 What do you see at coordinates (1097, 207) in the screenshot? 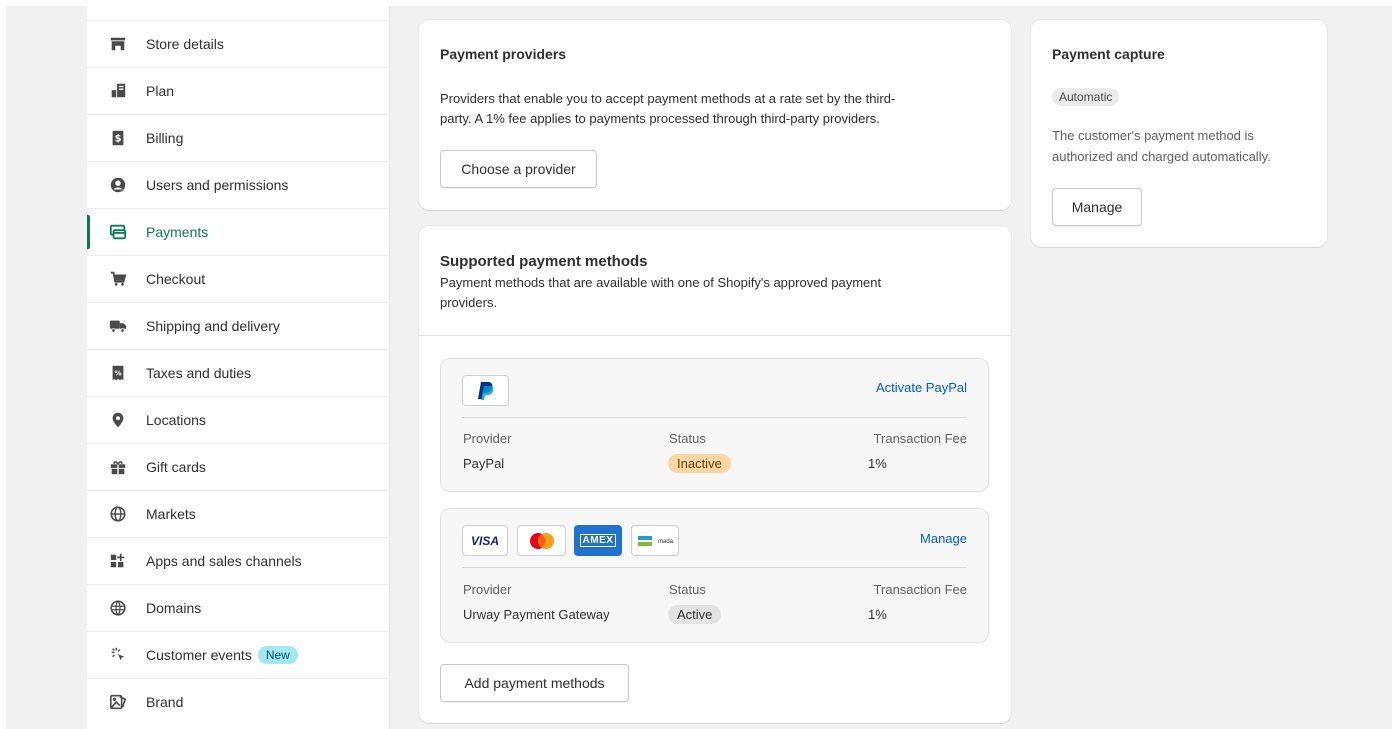
I see `manage-capture-button: Manage` at bounding box center [1097, 207].